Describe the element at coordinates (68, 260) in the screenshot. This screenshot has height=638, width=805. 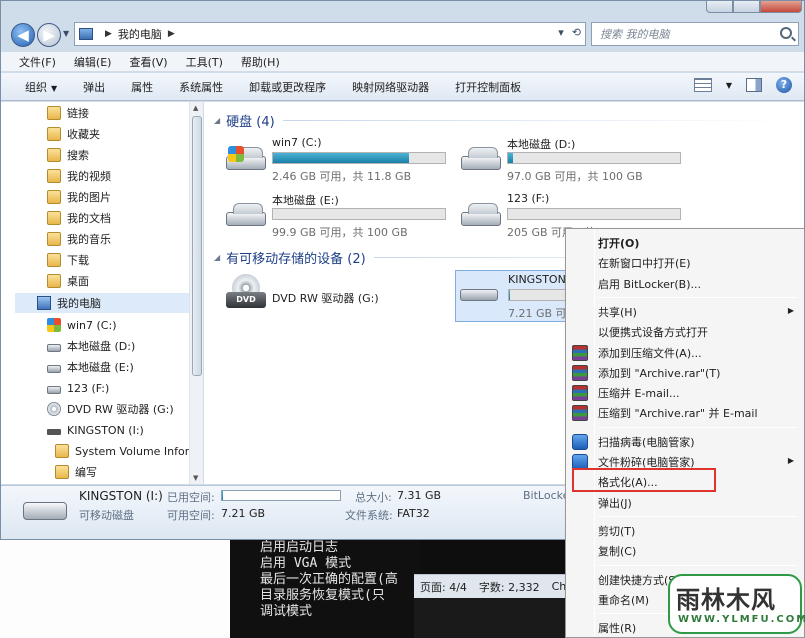
I see `nav-item-downloads: 下载` at that location.